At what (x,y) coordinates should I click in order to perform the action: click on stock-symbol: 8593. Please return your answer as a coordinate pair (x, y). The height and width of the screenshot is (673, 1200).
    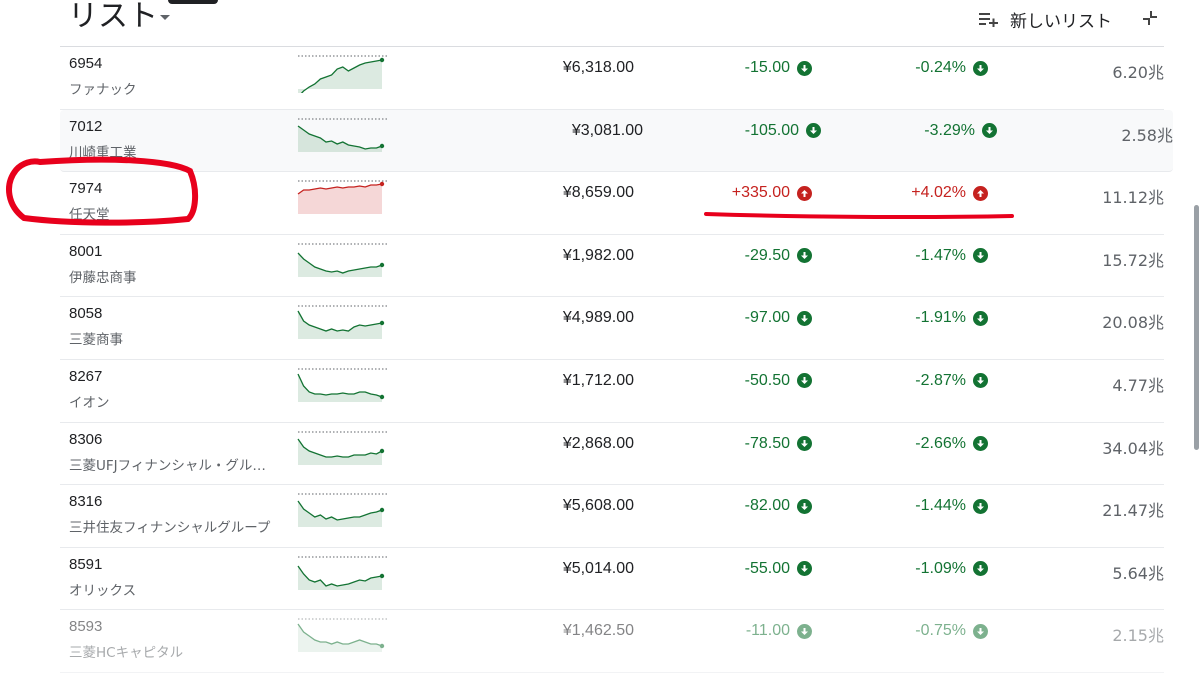
    Looking at the image, I should click on (86, 627).